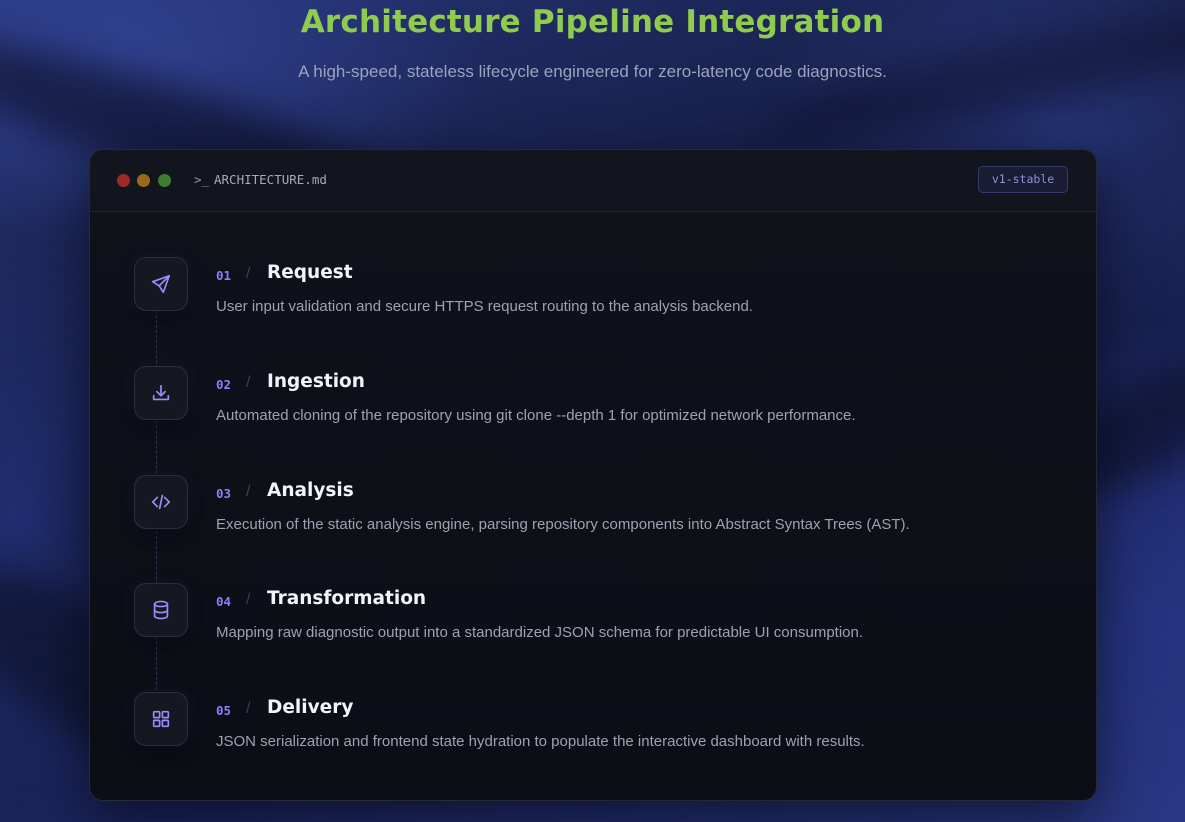 This screenshot has width=1185, height=822. Describe the element at coordinates (164, 180) in the screenshot. I see `window-maximize-dot` at that location.